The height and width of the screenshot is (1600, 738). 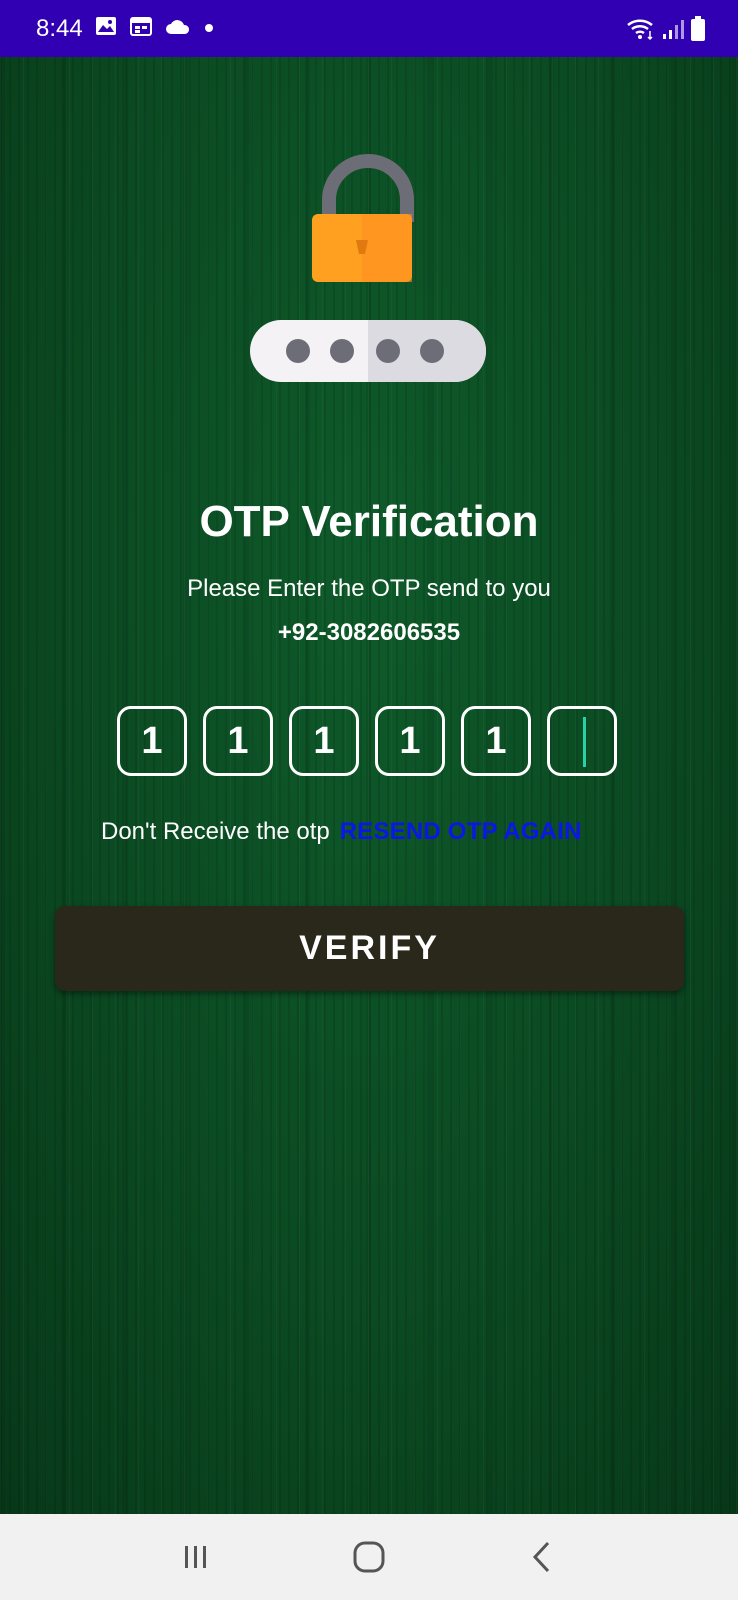 I want to click on status-time: 8:44, so click(x=59, y=28).